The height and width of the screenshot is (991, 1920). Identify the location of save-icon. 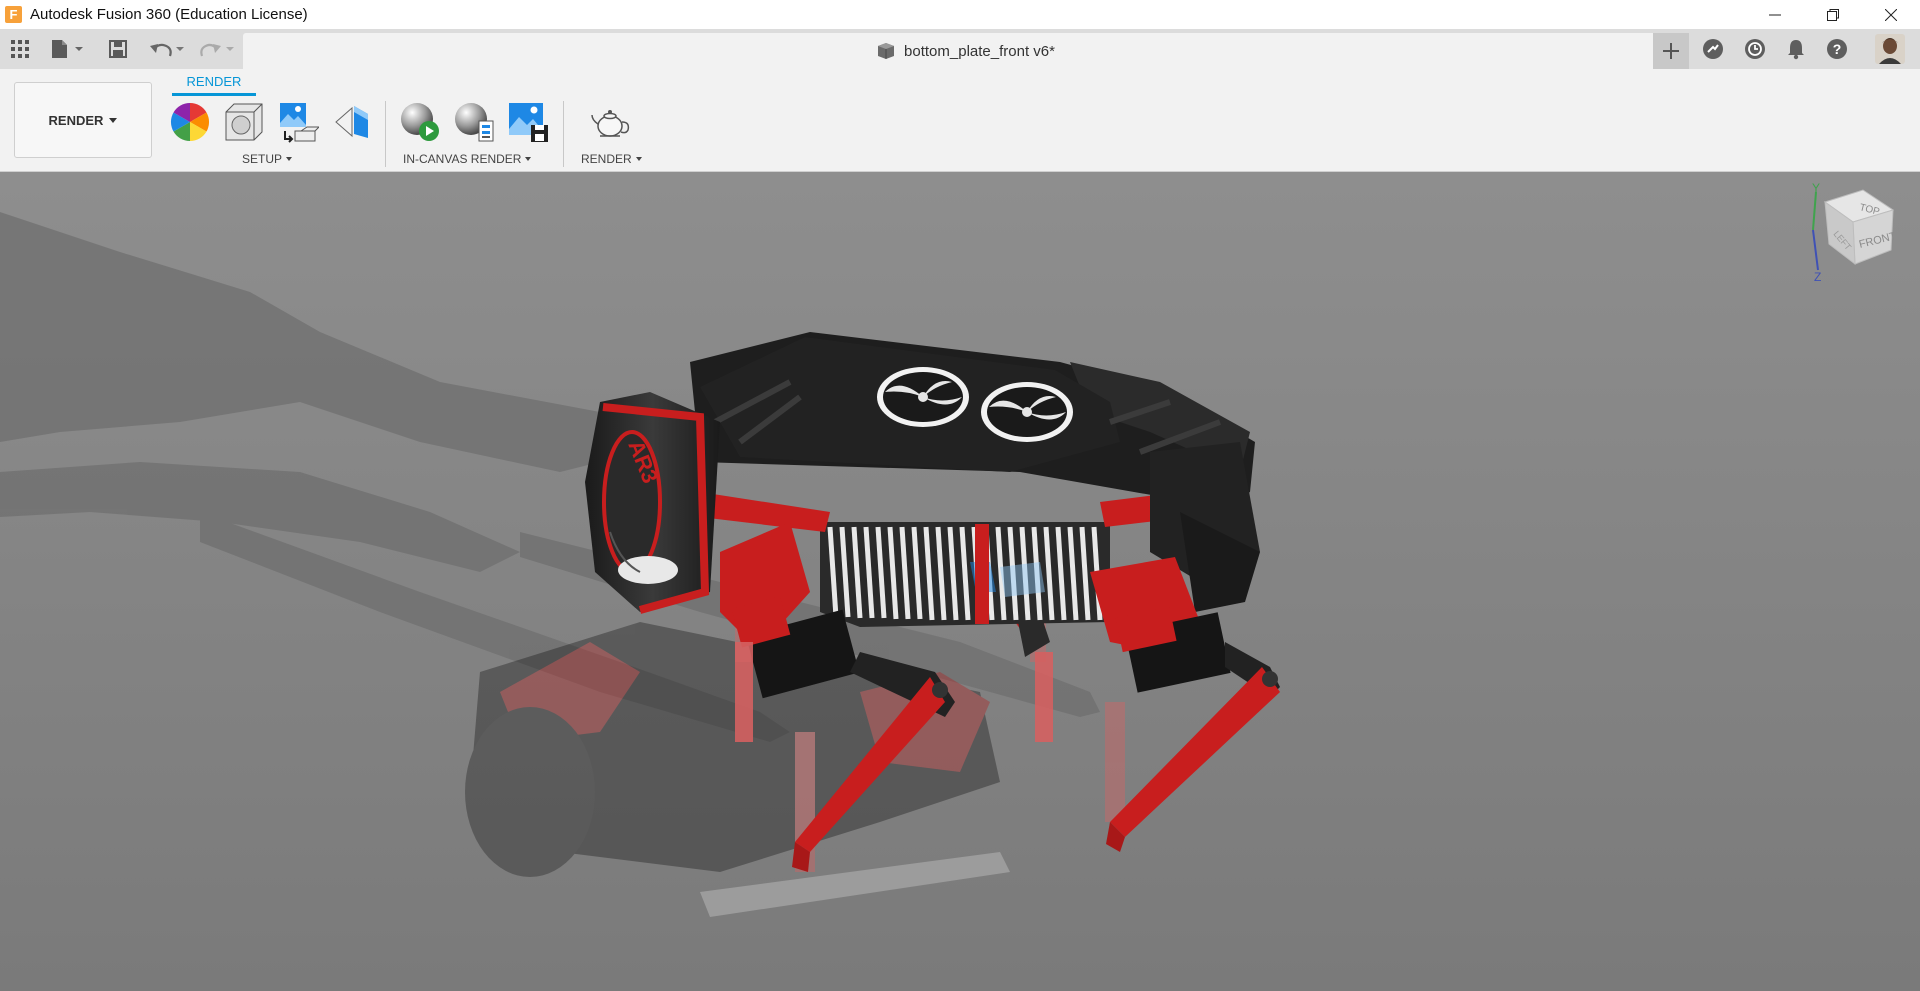
(118, 49).